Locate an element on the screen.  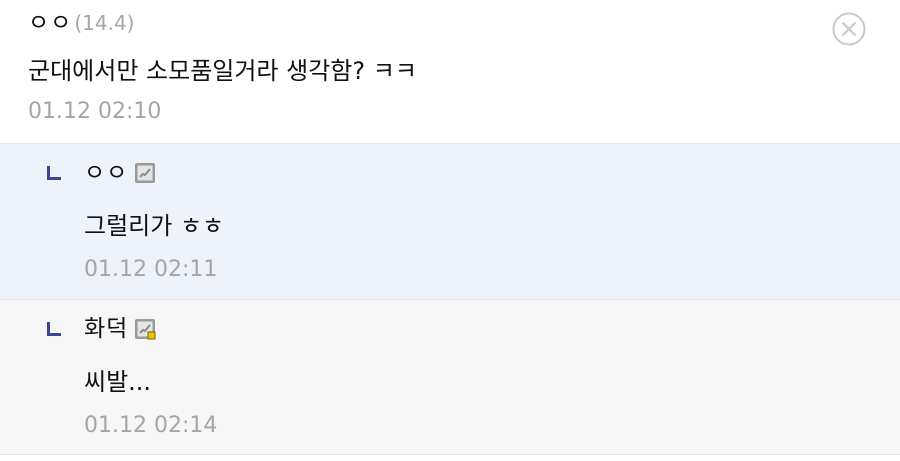
delete-button is located at coordinates (849, 29).